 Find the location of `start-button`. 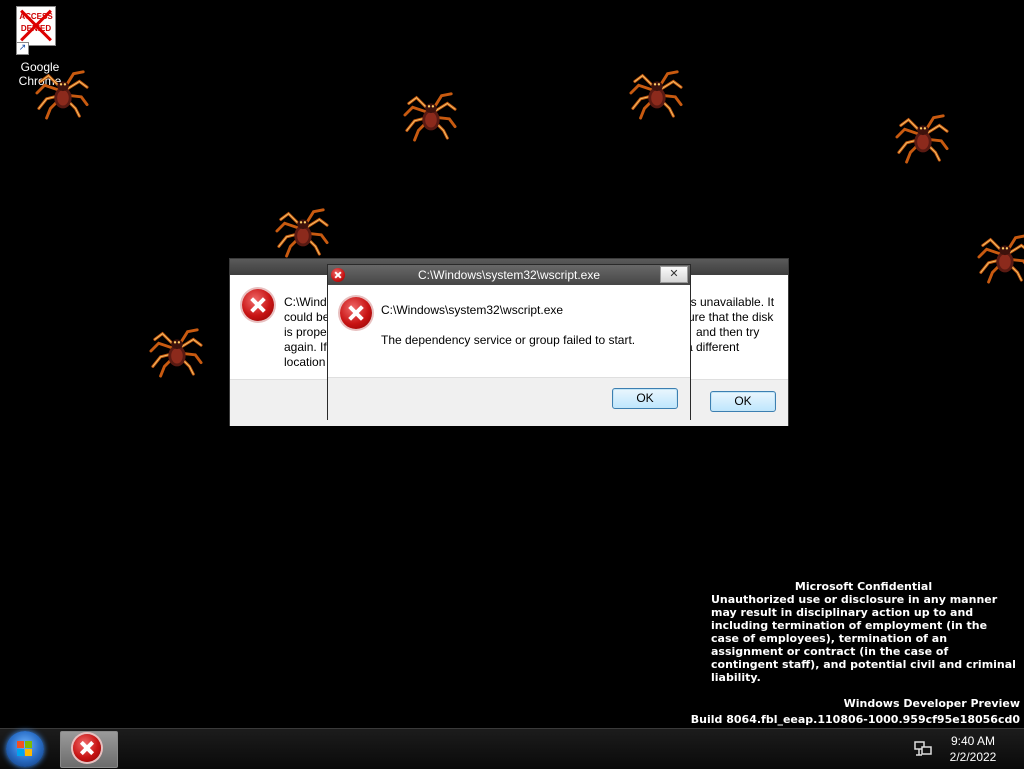

start-button is located at coordinates (25, 749).